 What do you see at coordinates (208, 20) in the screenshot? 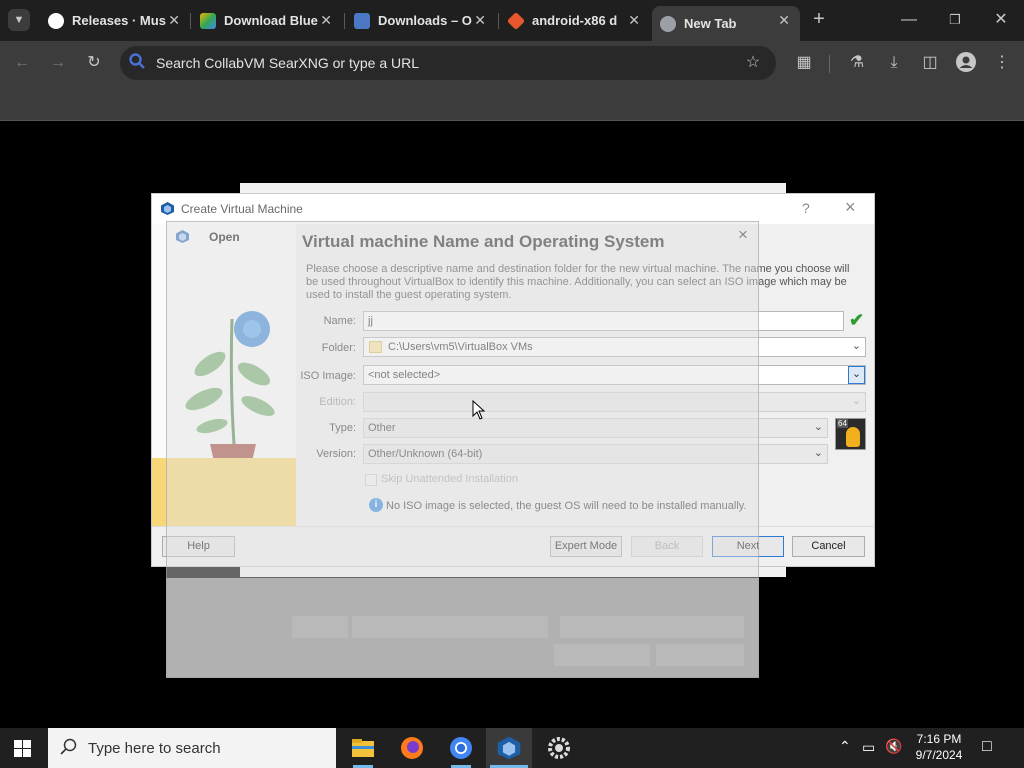
I see `bluestacks-icon` at bounding box center [208, 20].